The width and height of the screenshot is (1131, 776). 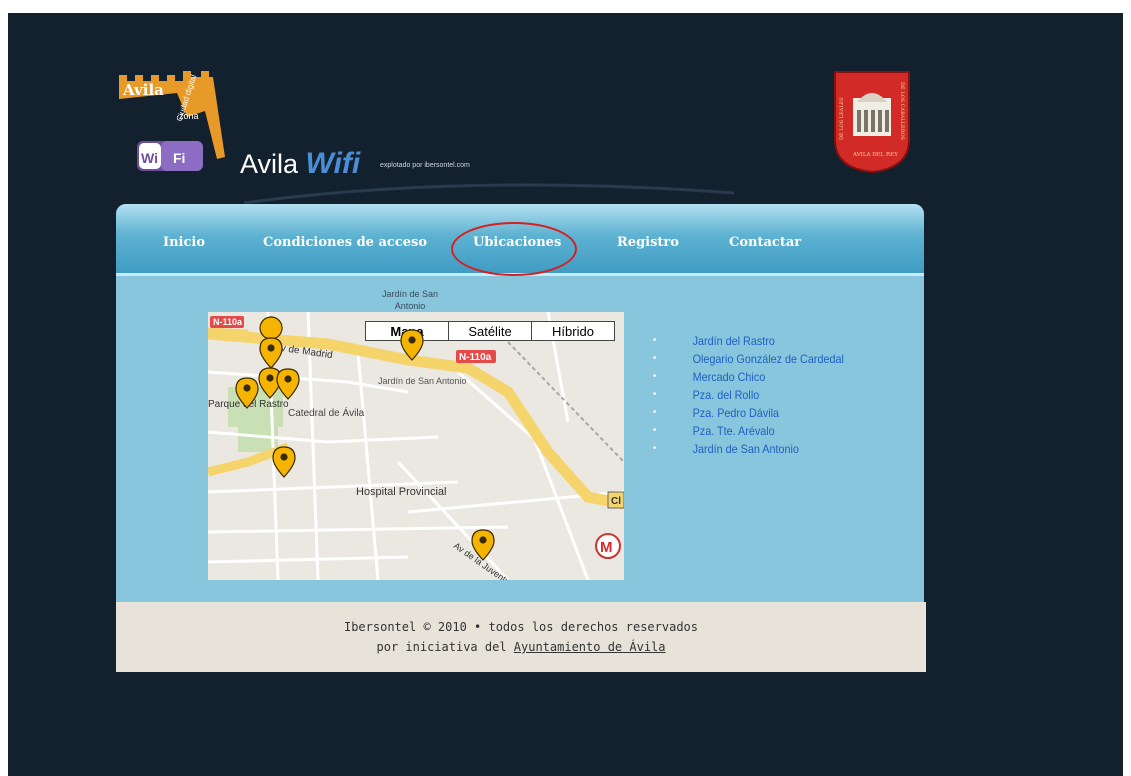 What do you see at coordinates (648, 242) in the screenshot?
I see `nav-registro: Registro` at bounding box center [648, 242].